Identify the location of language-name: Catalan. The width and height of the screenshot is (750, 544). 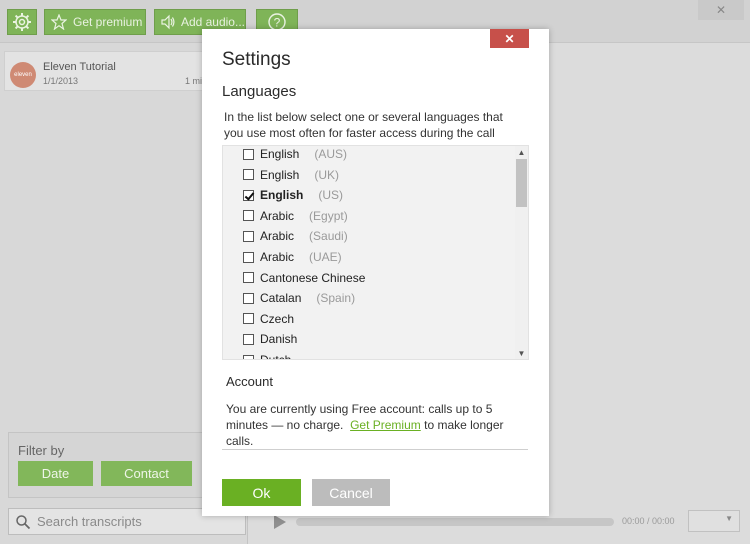
(281, 298).